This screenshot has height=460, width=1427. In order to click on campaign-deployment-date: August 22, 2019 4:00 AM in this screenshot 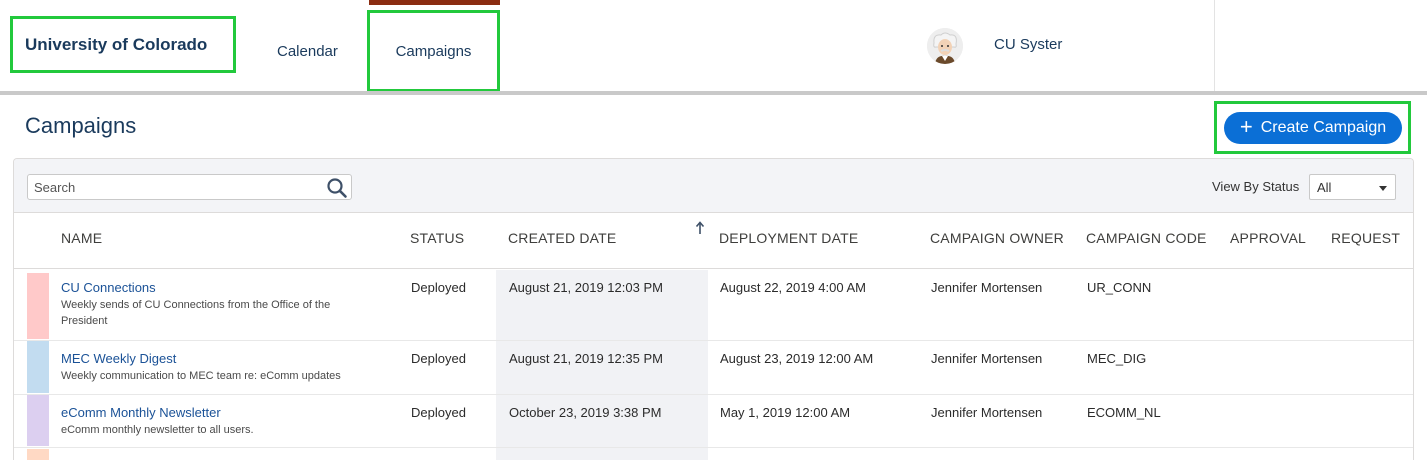, I will do `click(793, 287)`.